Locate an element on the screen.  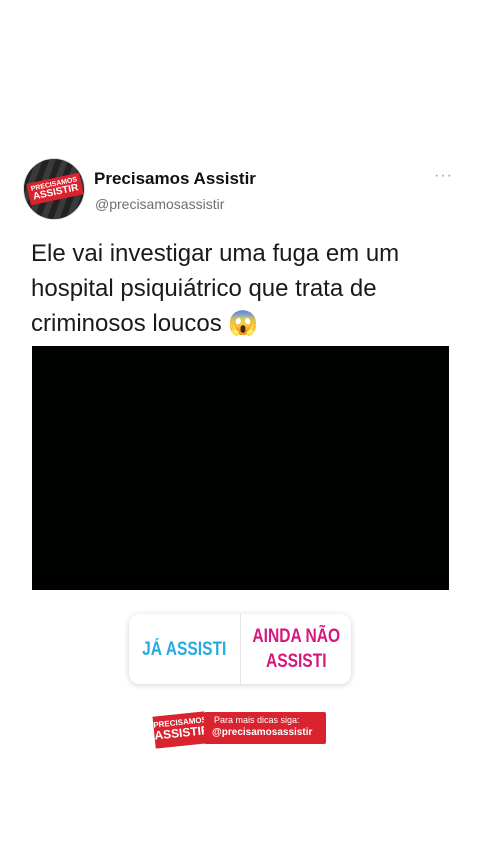
poll-sticker: JÁ ASSISTI AINDA NÃO ASSISTI is located at coordinates (240, 649).